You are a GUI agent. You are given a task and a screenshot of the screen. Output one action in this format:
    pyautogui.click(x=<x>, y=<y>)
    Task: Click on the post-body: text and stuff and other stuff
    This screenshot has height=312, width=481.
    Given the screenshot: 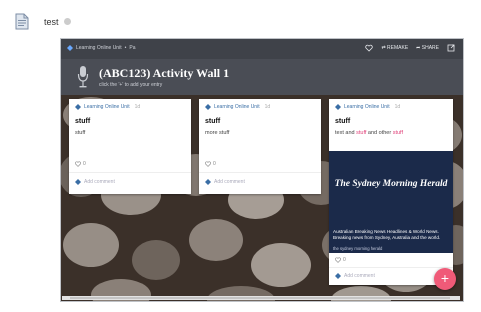 What is the action you would take?
    pyautogui.click(x=369, y=133)
    